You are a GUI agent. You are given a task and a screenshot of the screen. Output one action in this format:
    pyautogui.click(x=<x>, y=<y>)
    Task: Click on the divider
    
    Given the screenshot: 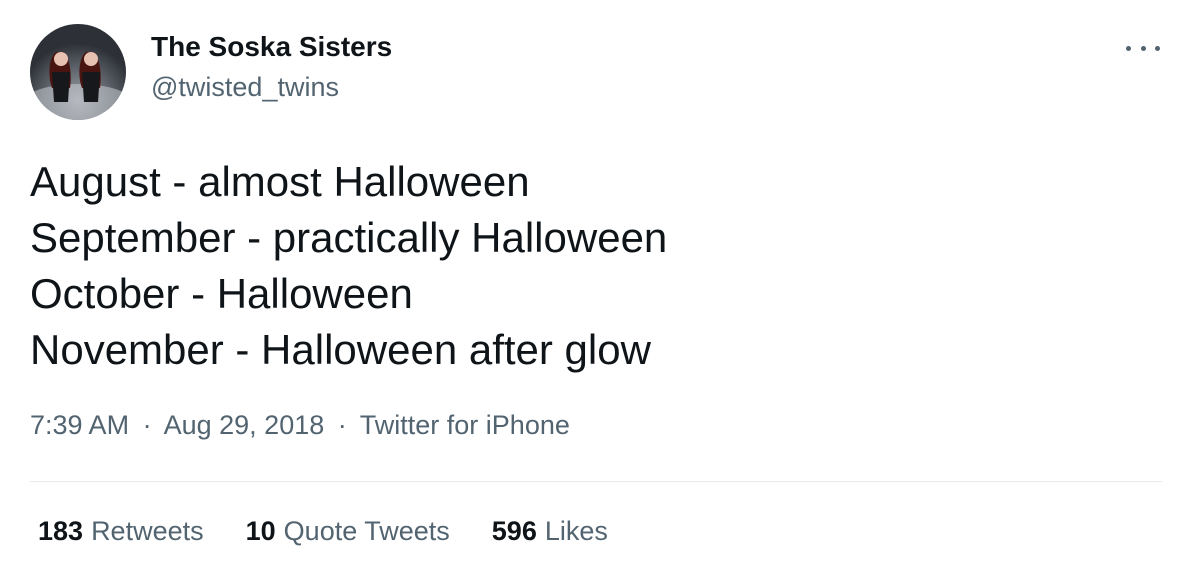 What is the action you would take?
    pyautogui.click(x=596, y=481)
    